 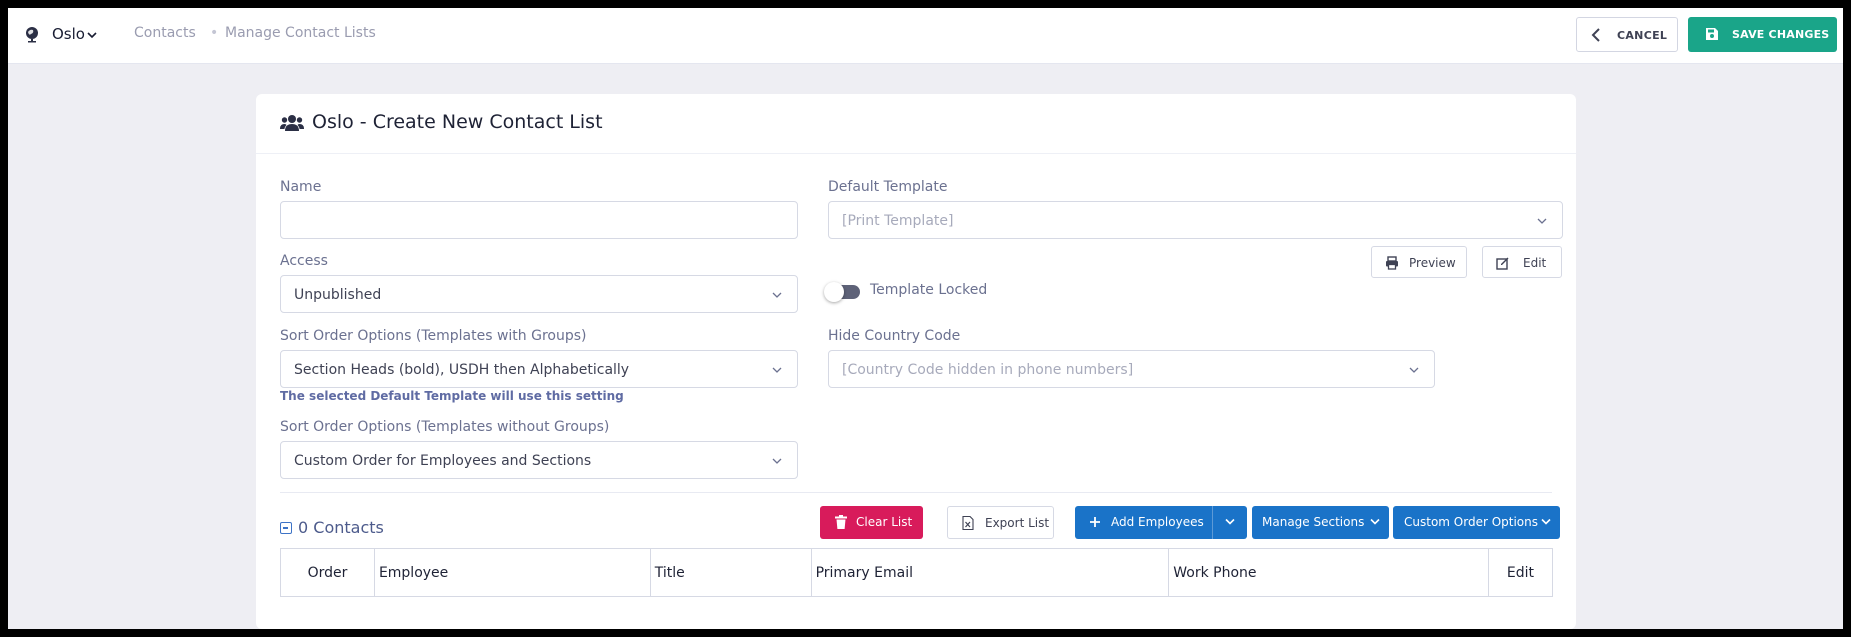 I want to click on excel-file-icon, so click(x=968, y=523).